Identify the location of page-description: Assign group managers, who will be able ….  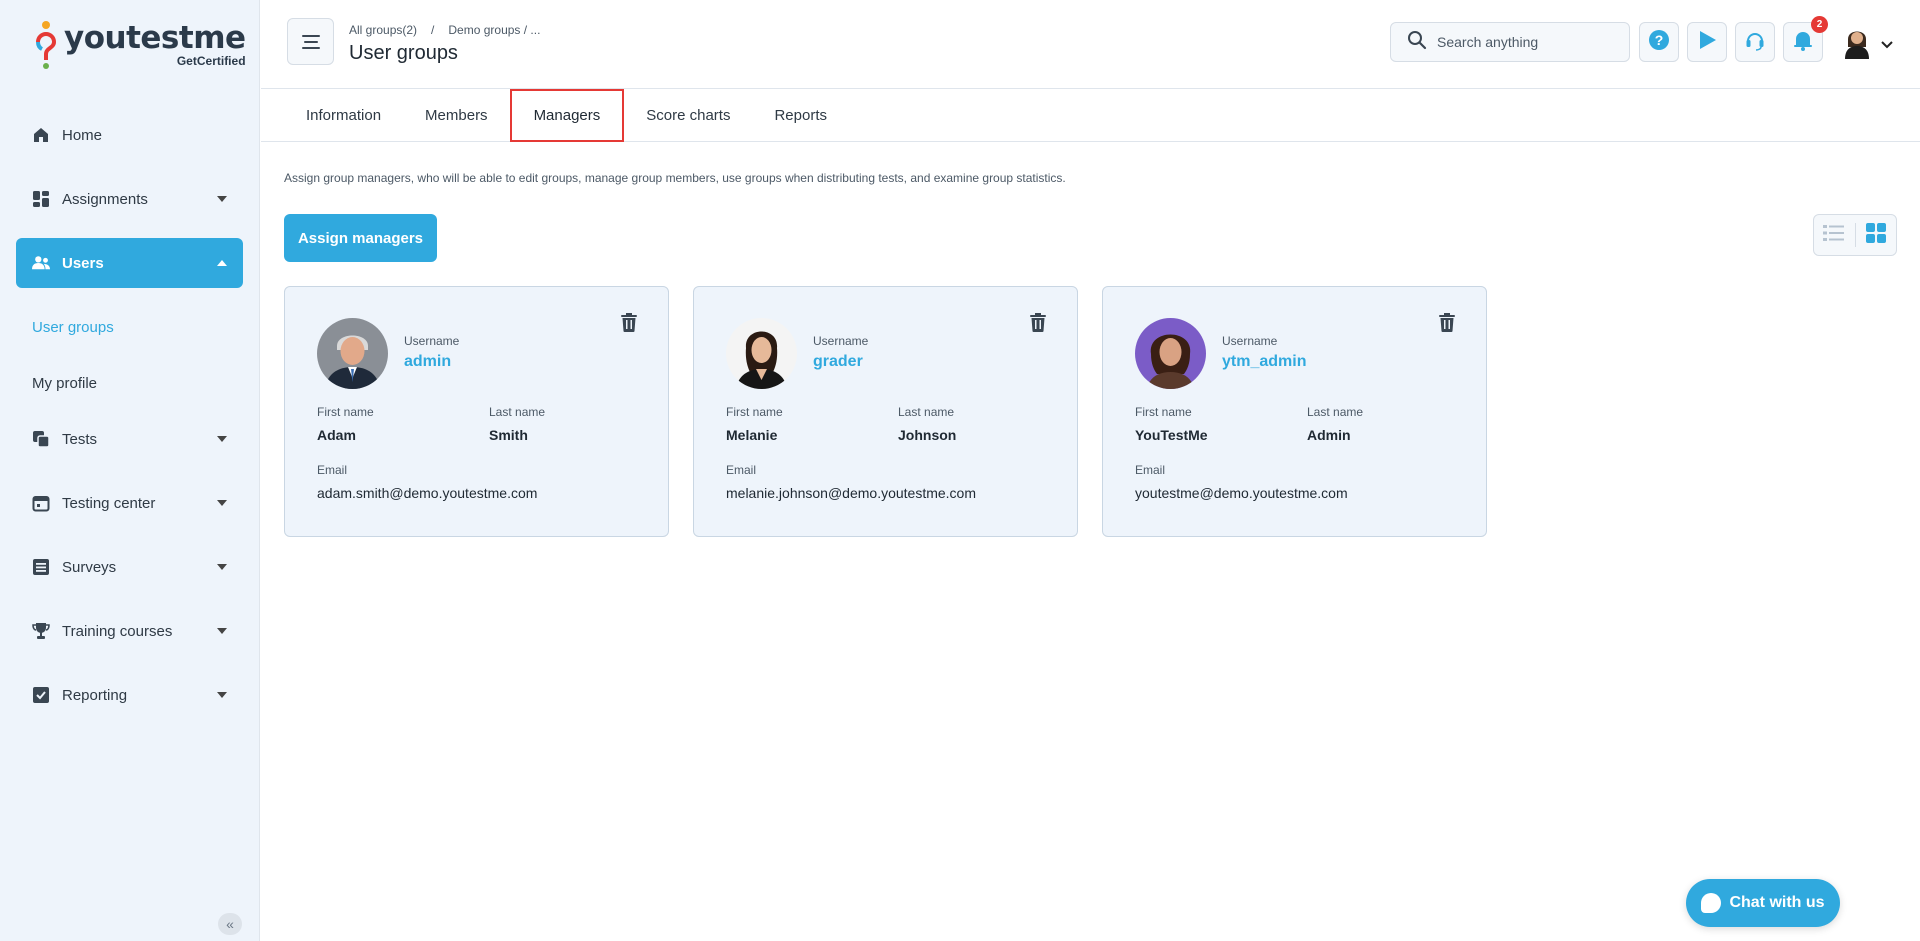
(675, 178).